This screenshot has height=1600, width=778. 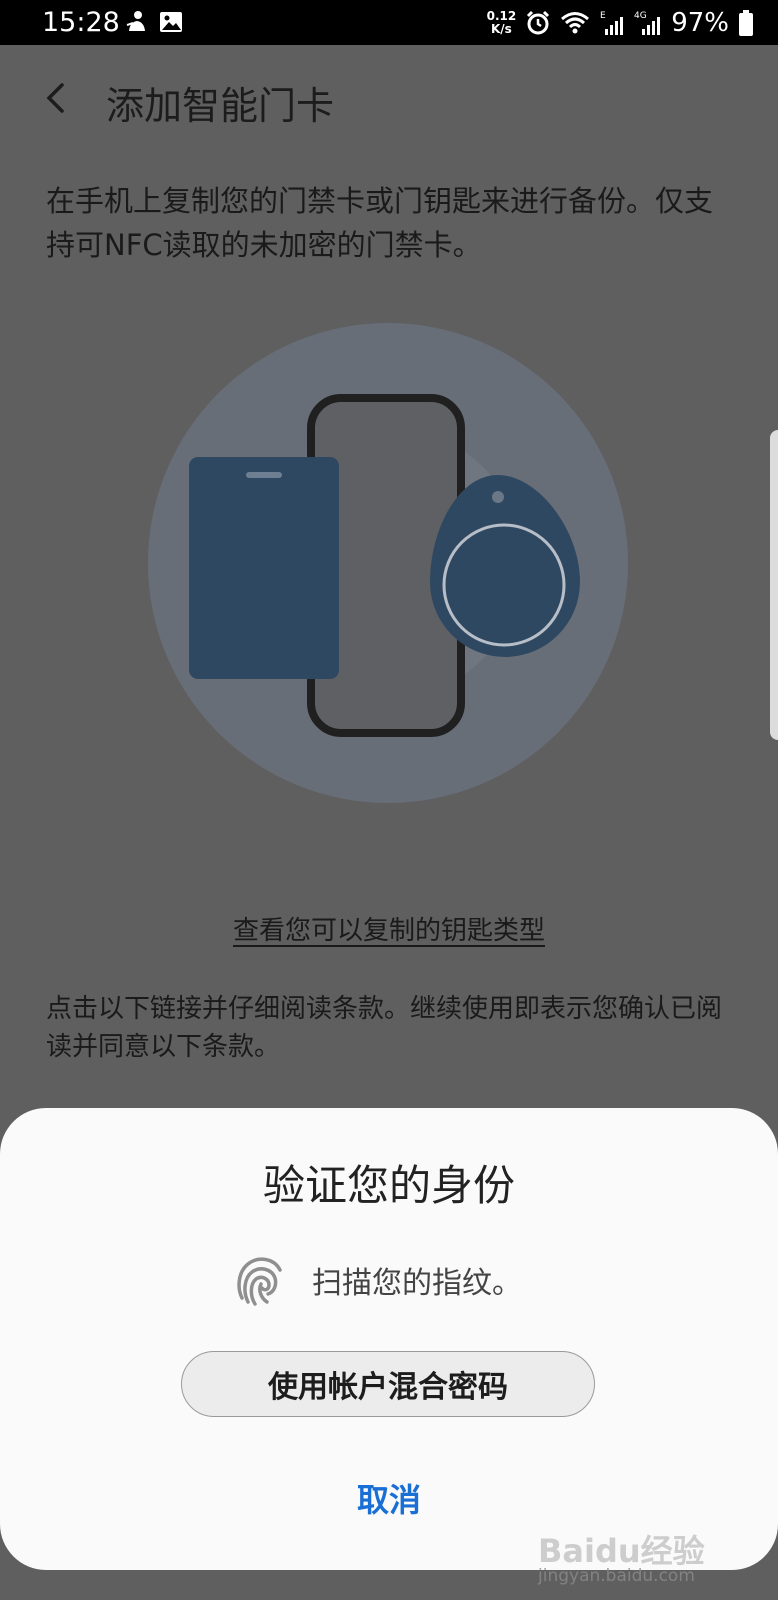 I want to click on dialog-title: 验证您的身份, so click(x=388, y=1185).